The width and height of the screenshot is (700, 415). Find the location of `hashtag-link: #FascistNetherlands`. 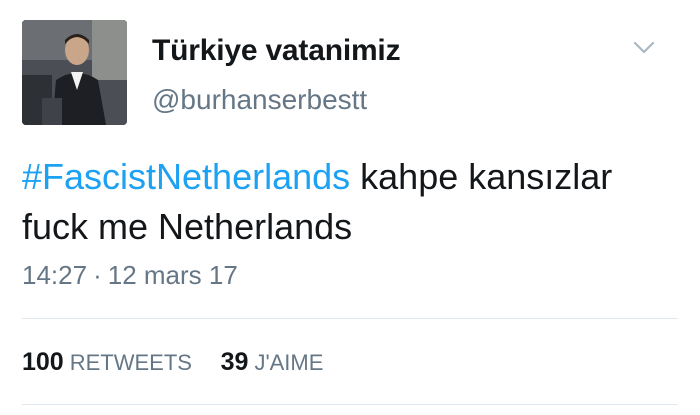

hashtag-link: #FascistNetherlands is located at coordinates (186, 176).